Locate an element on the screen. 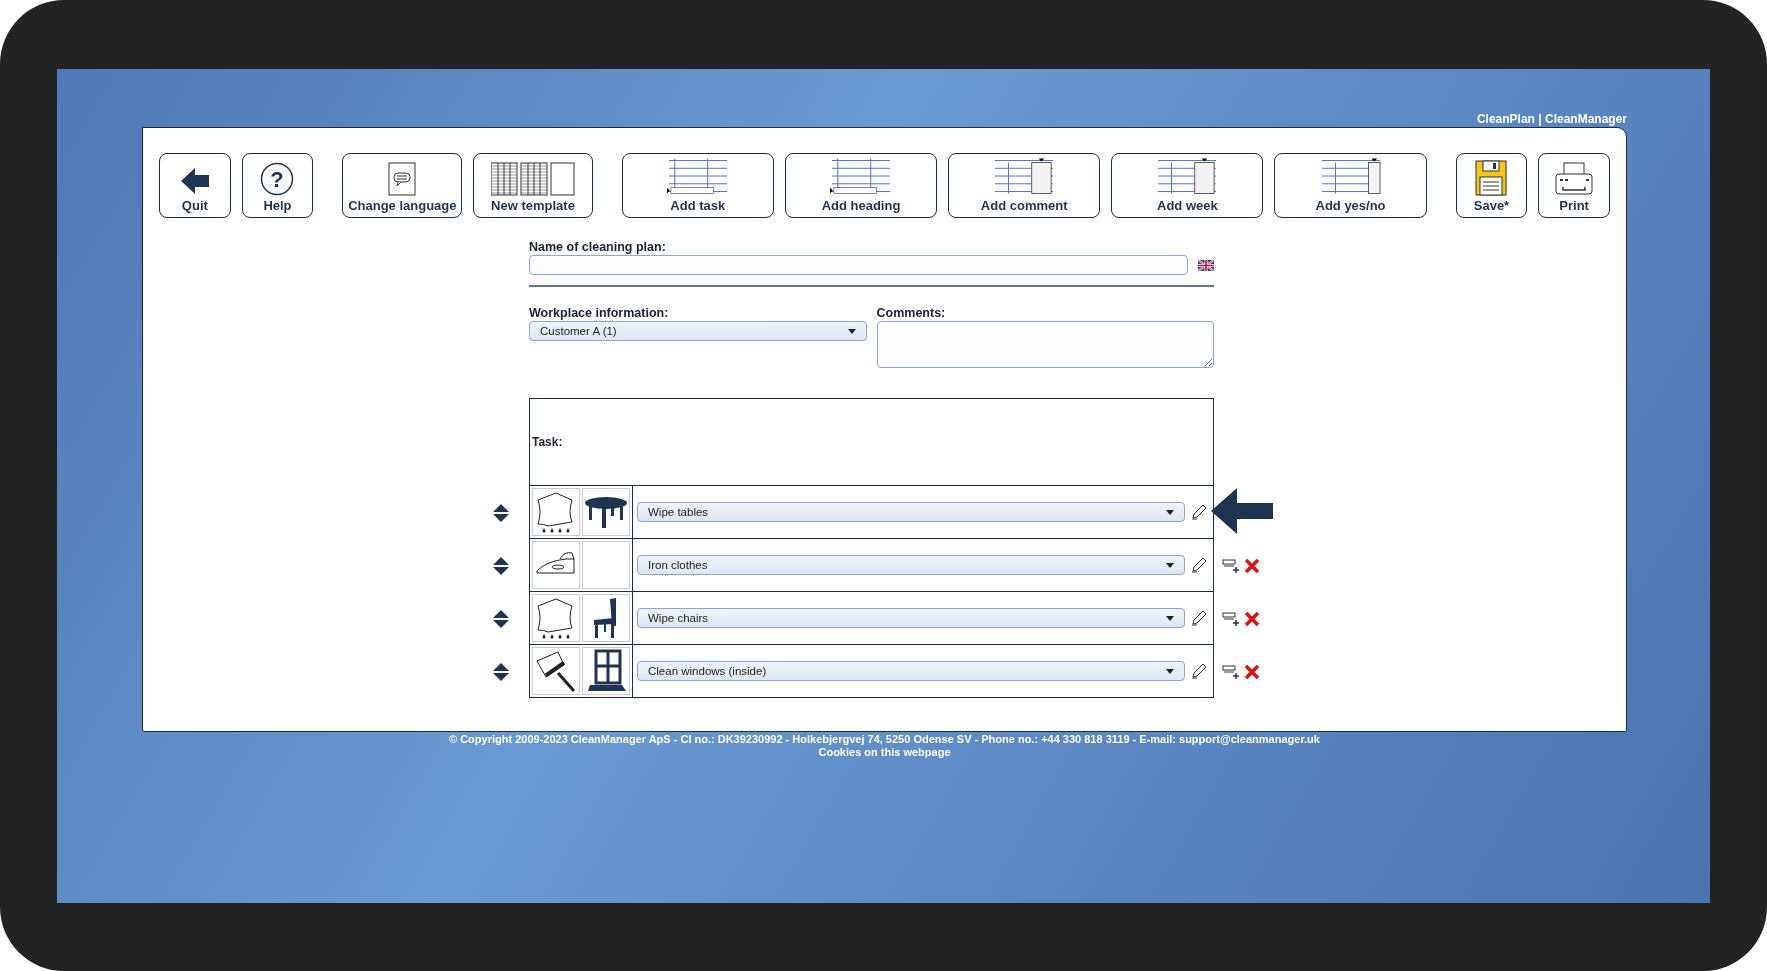  toolbar-button: Print is located at coordinates (1574, 185).